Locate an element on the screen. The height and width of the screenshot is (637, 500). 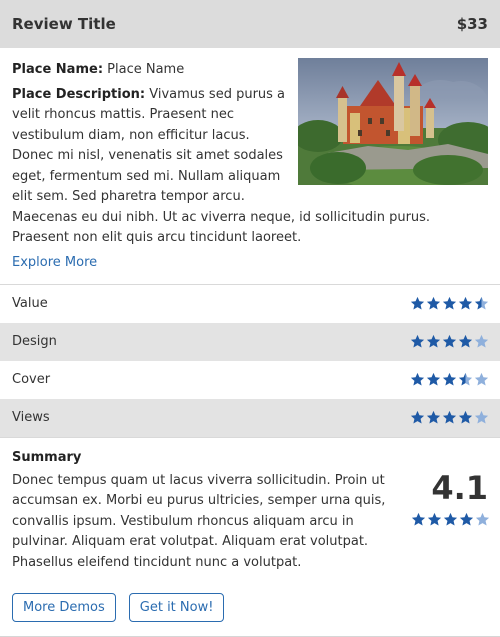
summary-title: Summary is located at coordinates (47, 457).